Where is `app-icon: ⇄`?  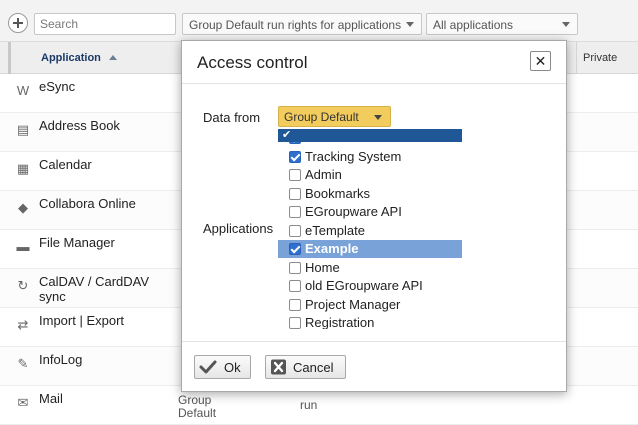
app-icon: ⇄ is located at coordinates (23, 324).